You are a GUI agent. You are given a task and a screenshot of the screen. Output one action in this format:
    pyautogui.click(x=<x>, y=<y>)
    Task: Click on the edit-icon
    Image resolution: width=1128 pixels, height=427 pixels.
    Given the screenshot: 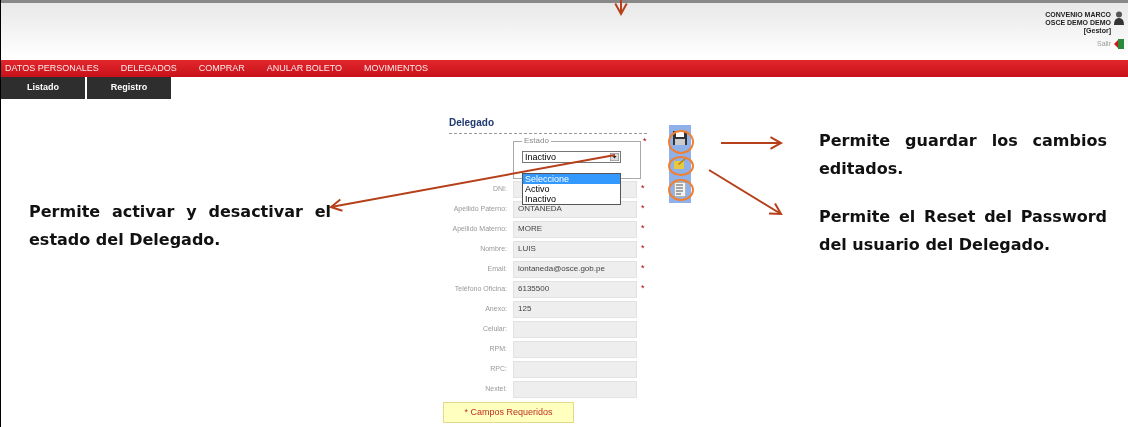 What is the action you would take?
    pyautogui.click(x=680, y=163)
    